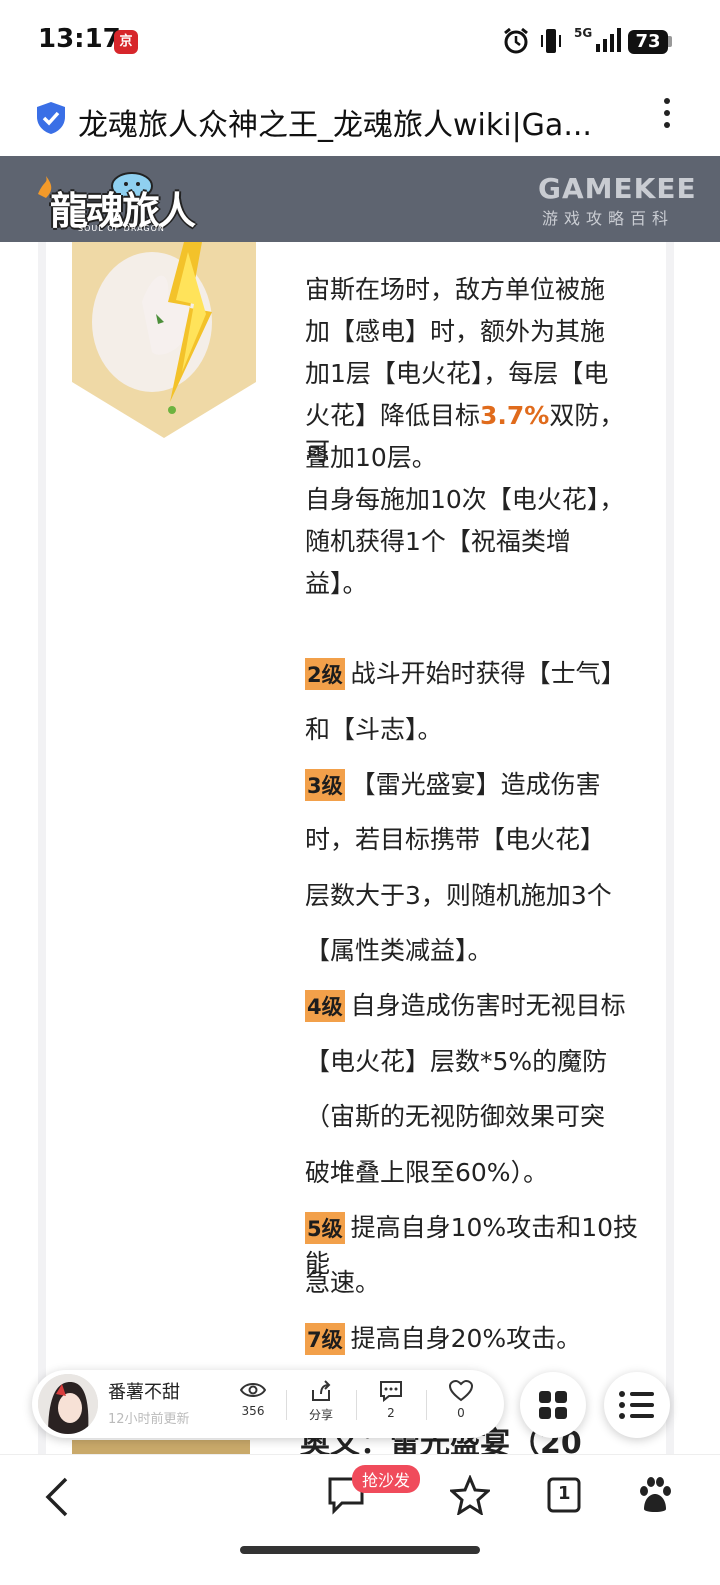 This screenshot has width=720, height=1585. I want to click on level-3-line-3: 层数大于3，则随机施加3个, so click(458, 895).